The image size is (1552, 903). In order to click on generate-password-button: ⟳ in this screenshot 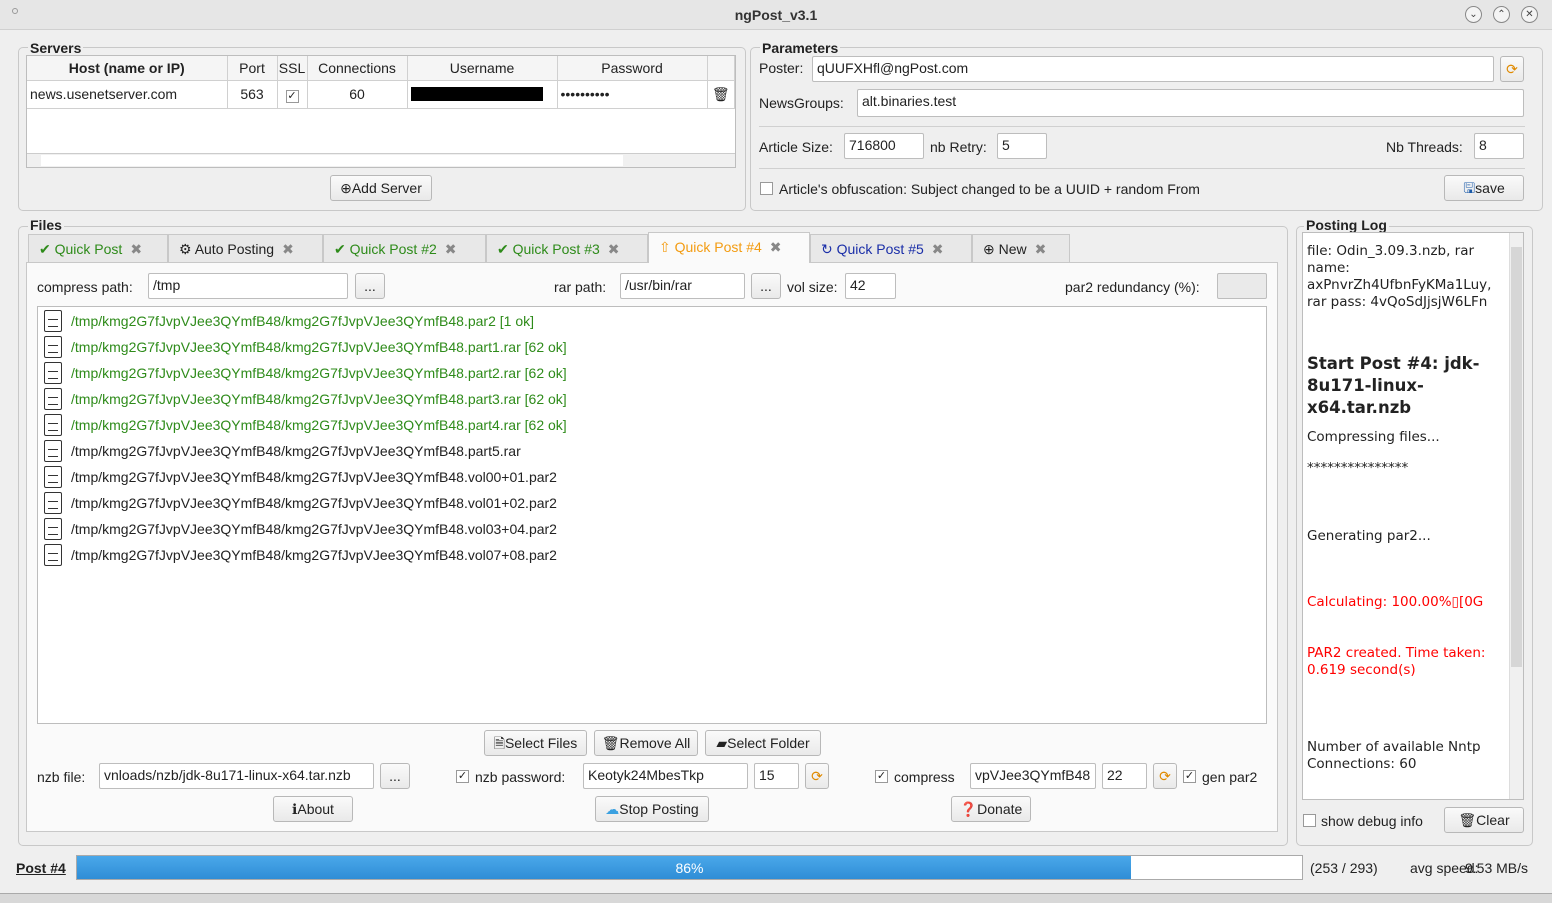, I will do `click(817, 776)`.